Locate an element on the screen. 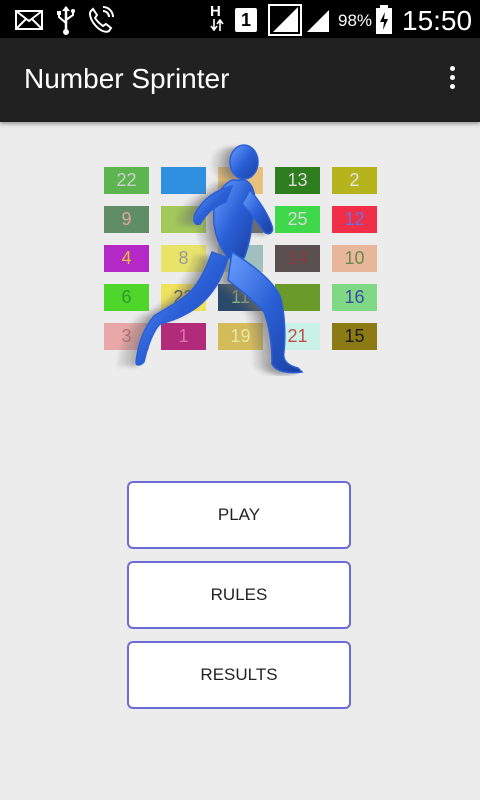 The width and height of the screenshot is (480, 800). results-button: RESULTS is located at coordinates (239, 675).